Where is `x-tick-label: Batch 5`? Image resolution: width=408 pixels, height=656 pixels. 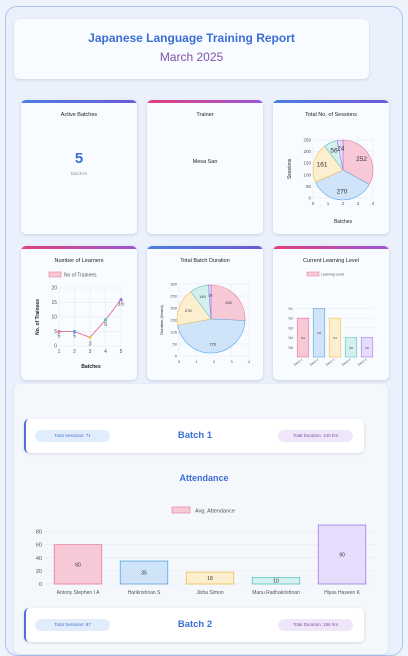 x-tick-label: Batch 5 is located at coordinates (362, 361).